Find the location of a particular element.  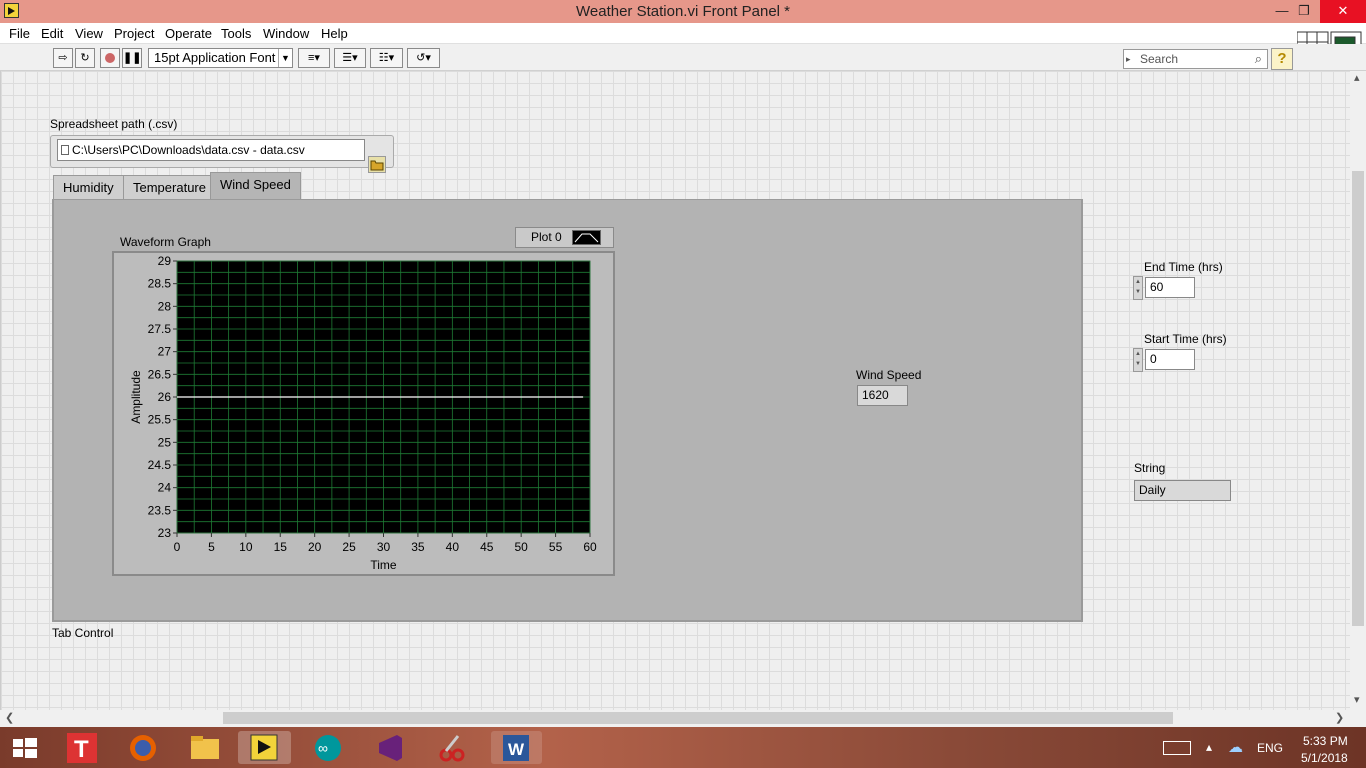

snipping-tool-icon is located at coordinates (452, 747).